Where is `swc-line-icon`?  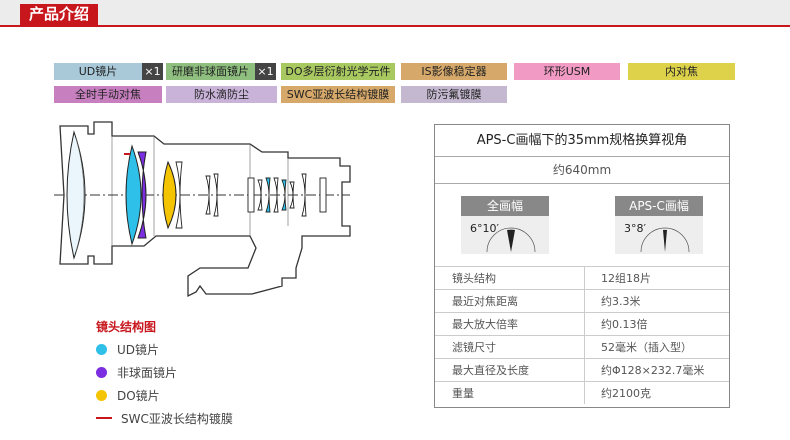 swc-line-icon is located at coordinates (104, 418).